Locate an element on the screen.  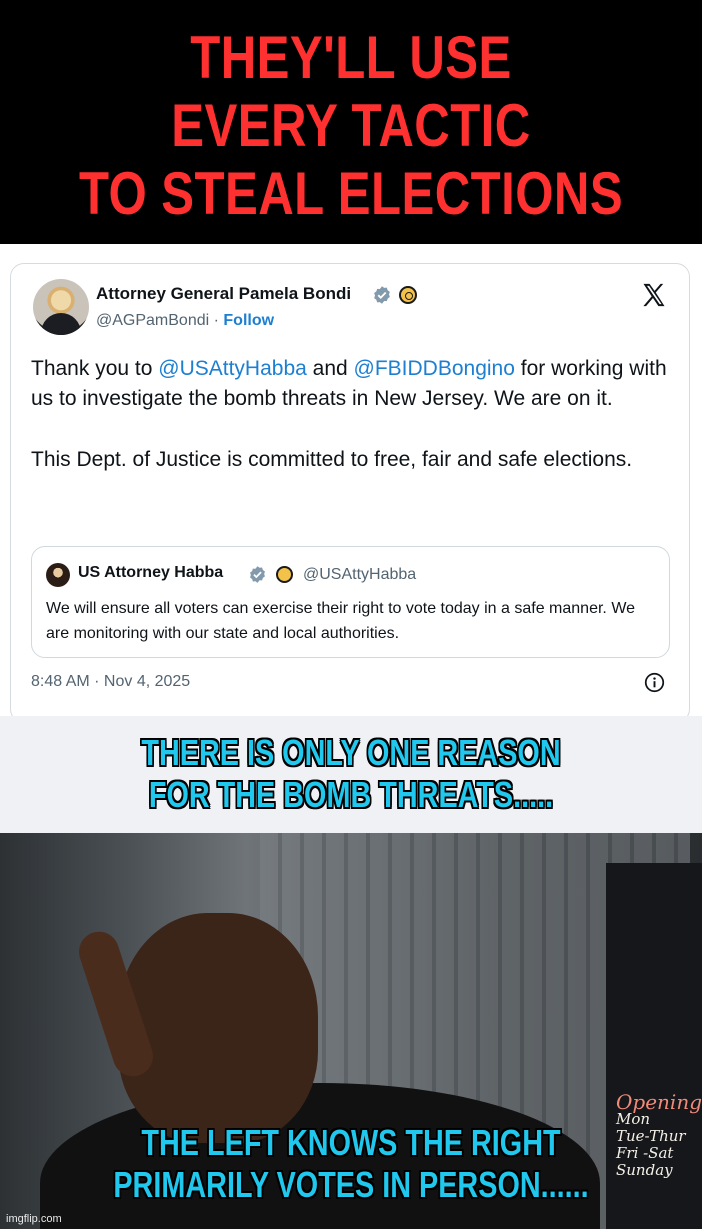
tweet-timestamp: 8:48 AM · Nov 4, 2025 is located at coordinates (110, 682).